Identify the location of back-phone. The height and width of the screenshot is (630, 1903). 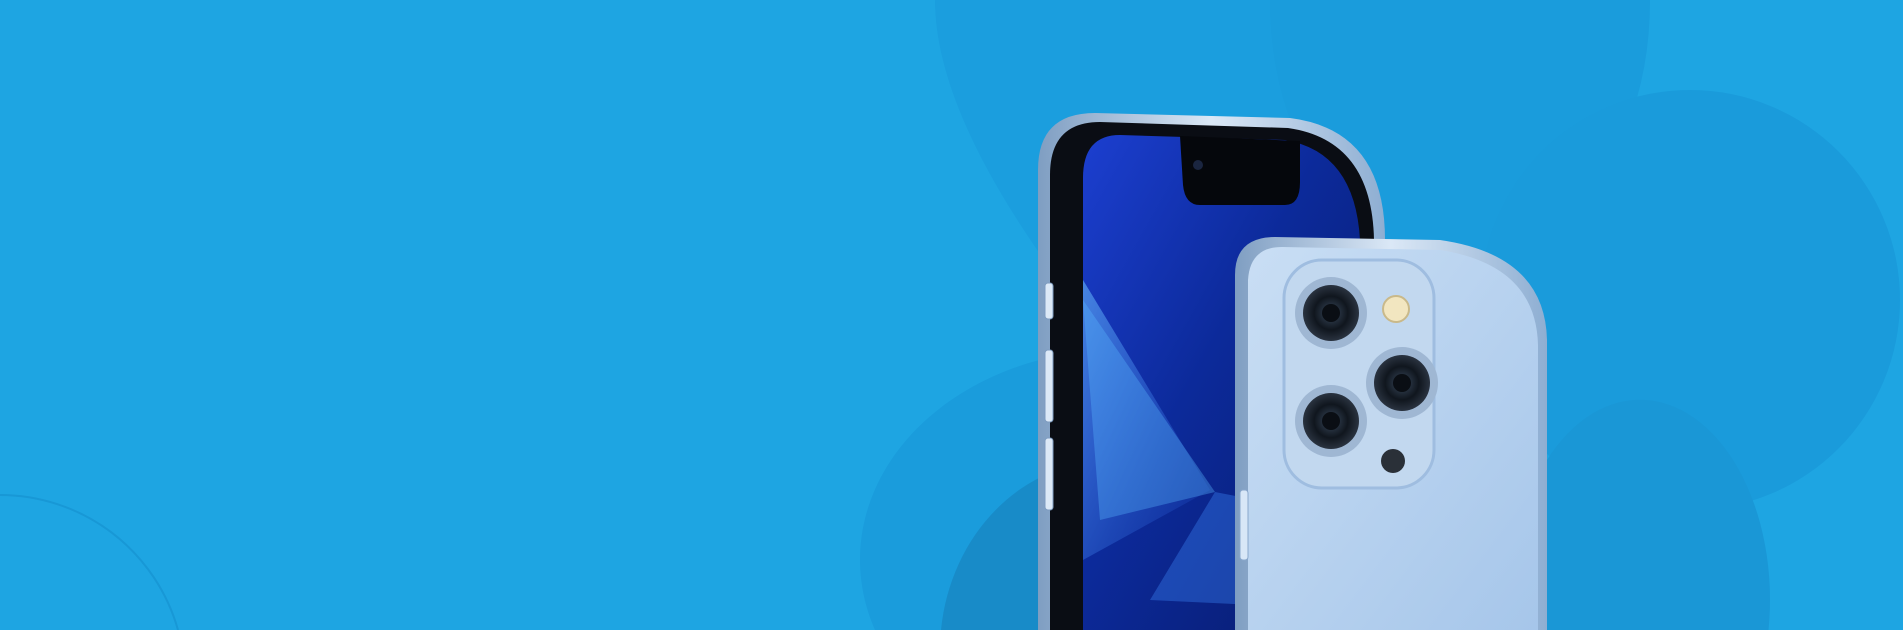
(1391, 433).